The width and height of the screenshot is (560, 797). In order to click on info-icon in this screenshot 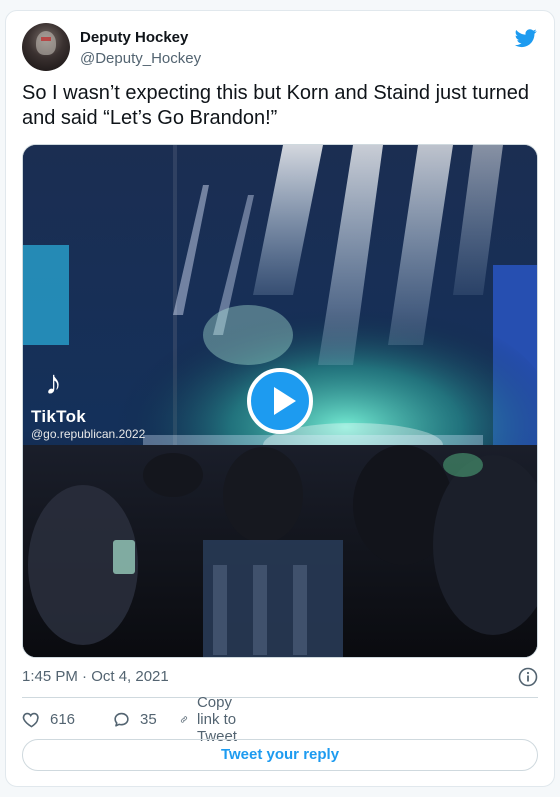, I will do `click(528, 677)`.